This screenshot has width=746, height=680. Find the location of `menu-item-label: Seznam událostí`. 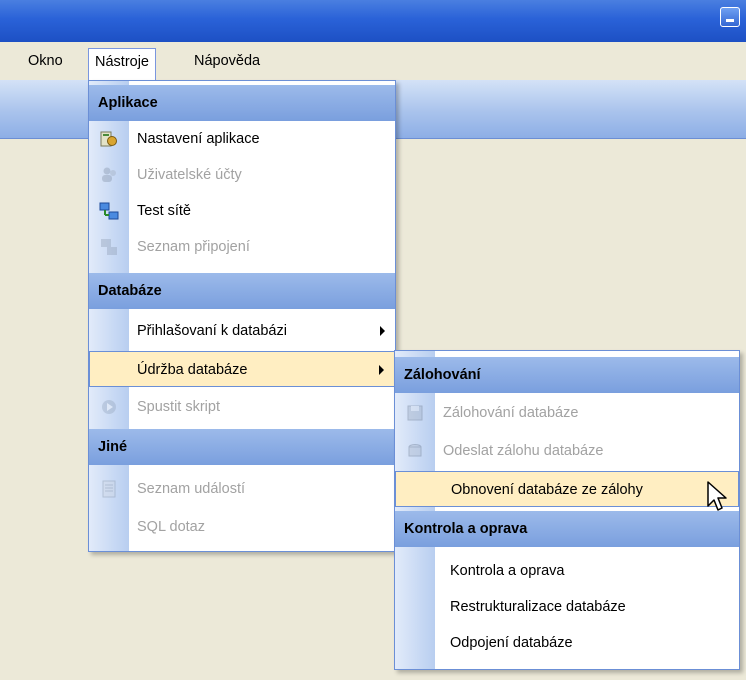

menu-item-label: Seznam událostí is located at coordinates (191, 489).